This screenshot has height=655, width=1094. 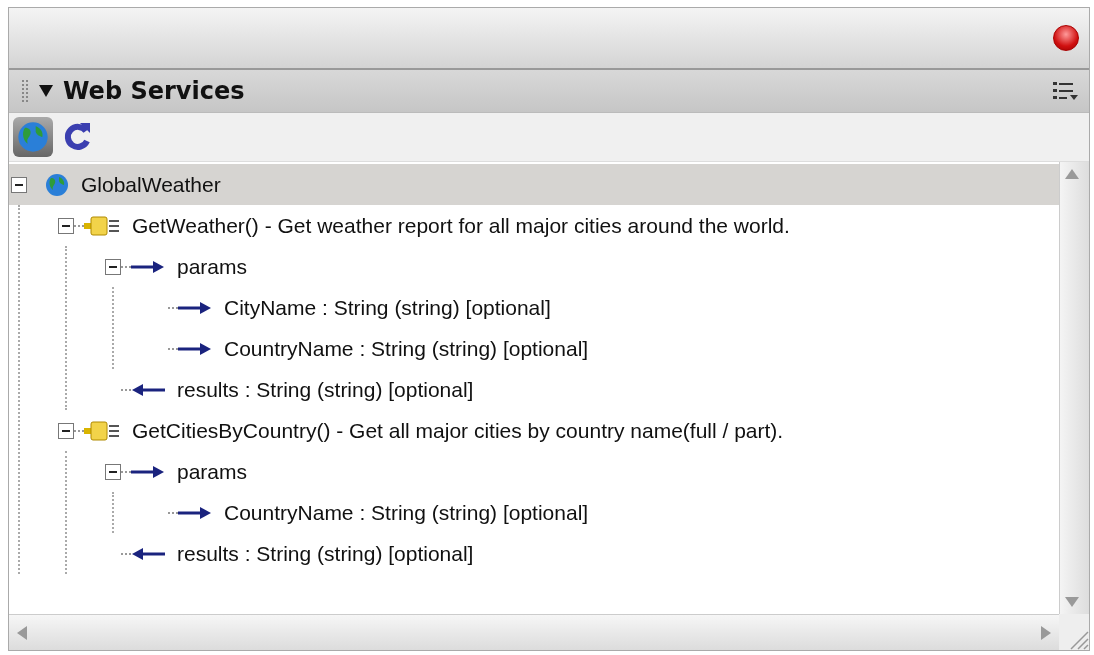 What do you see at coordinates (25, 91) in the screenshot?
I see `grip-handle` at bounding box center [25, 91].